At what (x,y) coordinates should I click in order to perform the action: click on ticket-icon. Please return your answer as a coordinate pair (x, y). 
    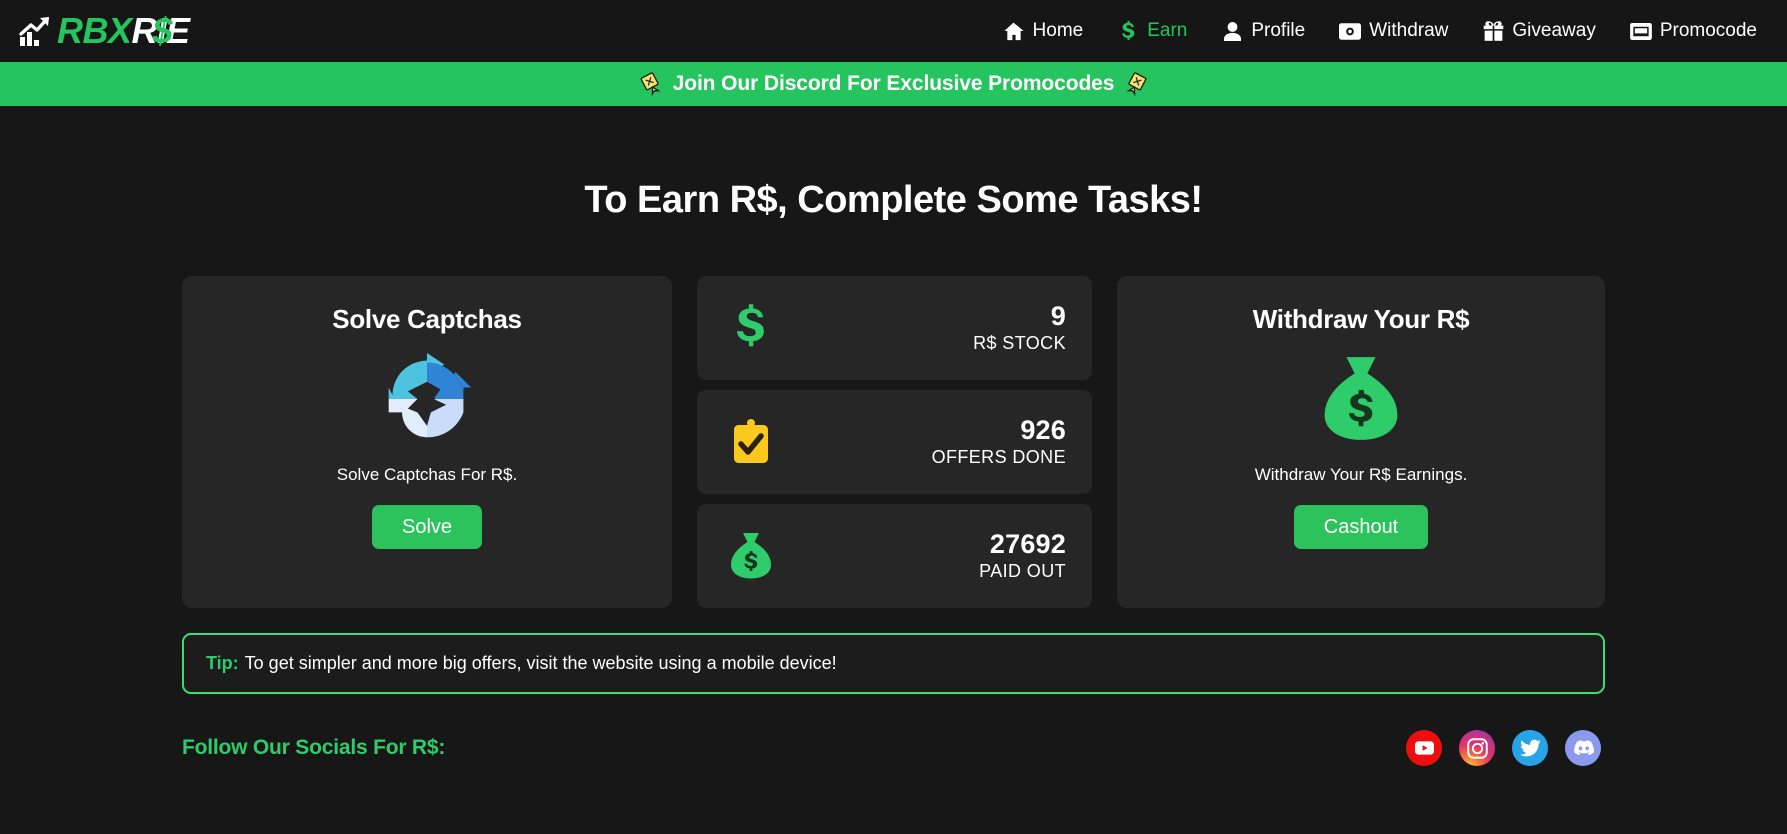
    Looking at the image, I should click on (1640, 31).